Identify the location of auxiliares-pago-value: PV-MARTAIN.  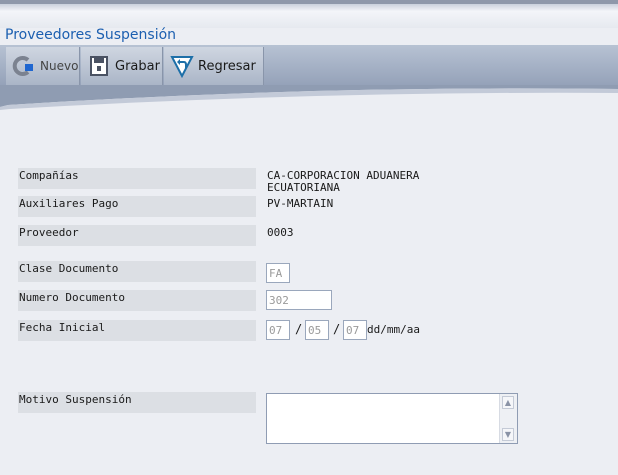
(300, 203).